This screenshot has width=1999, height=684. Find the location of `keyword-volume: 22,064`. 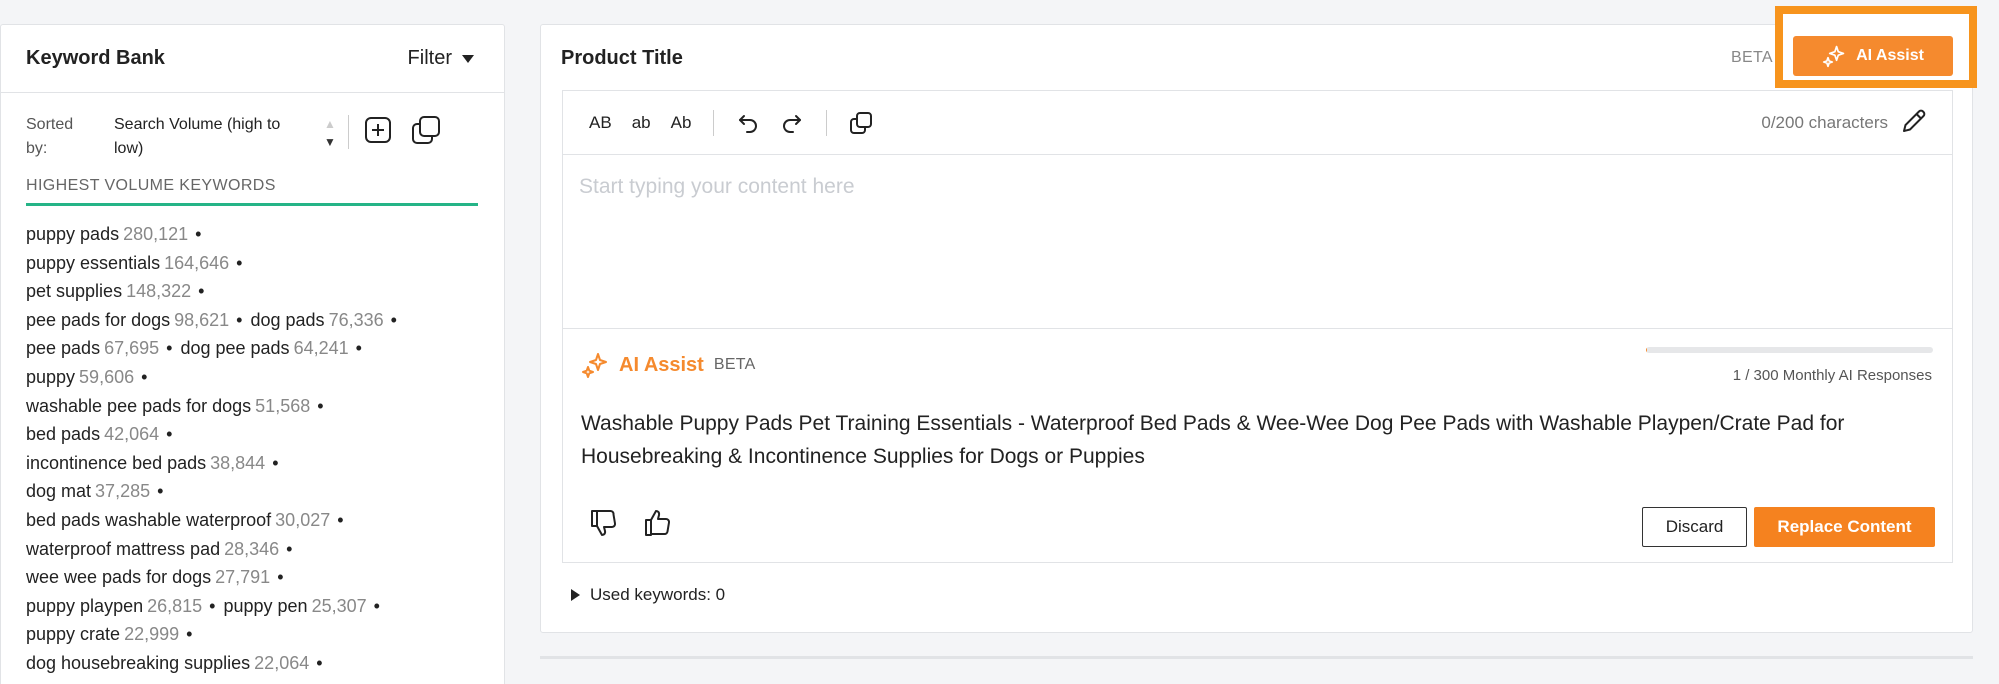

keyword-volume: 22,064 is located at coordinates (282, 662).